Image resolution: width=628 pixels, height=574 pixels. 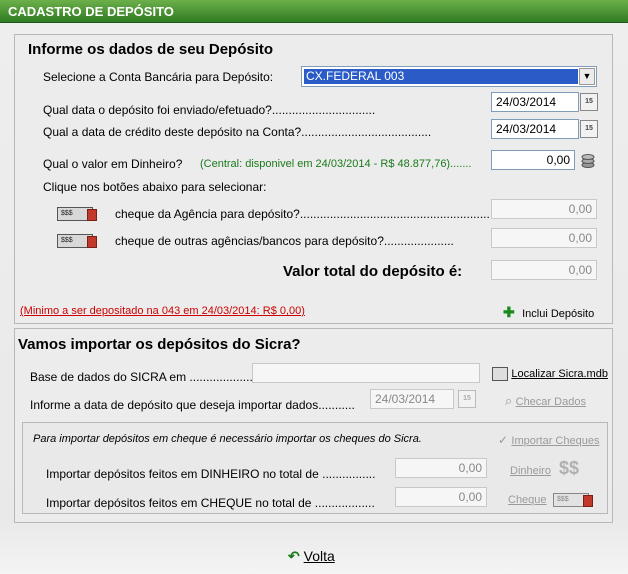 What do you see at coordinates (550, 402) in the screenshot?
I see `check-data-label: Checar Dados` at bounding box center [550, 402].